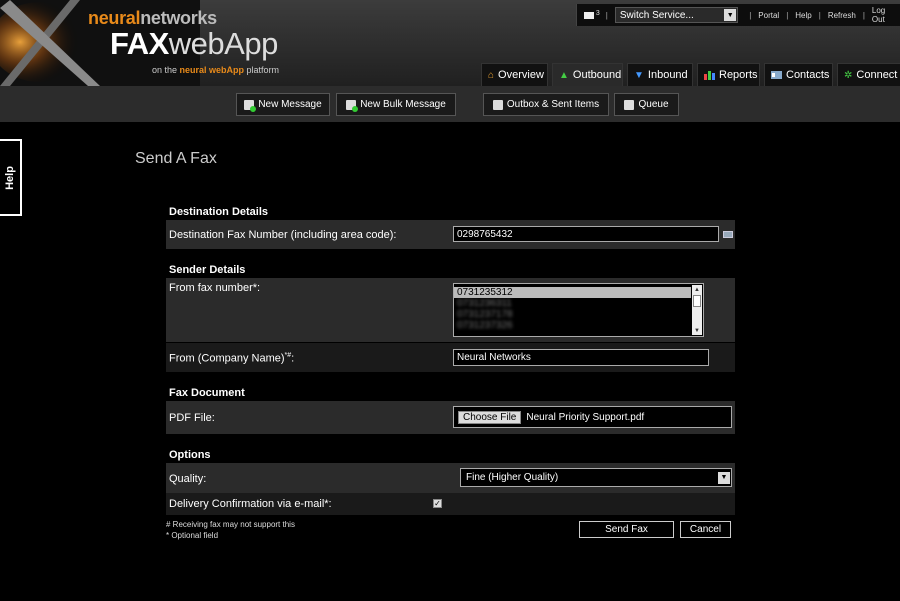  What do you see at coordinates (450, 478) in the screenshot?
I see `quality-row: Quality: Fine (Higher Quality) ▼` at bounding box center [450, 478].